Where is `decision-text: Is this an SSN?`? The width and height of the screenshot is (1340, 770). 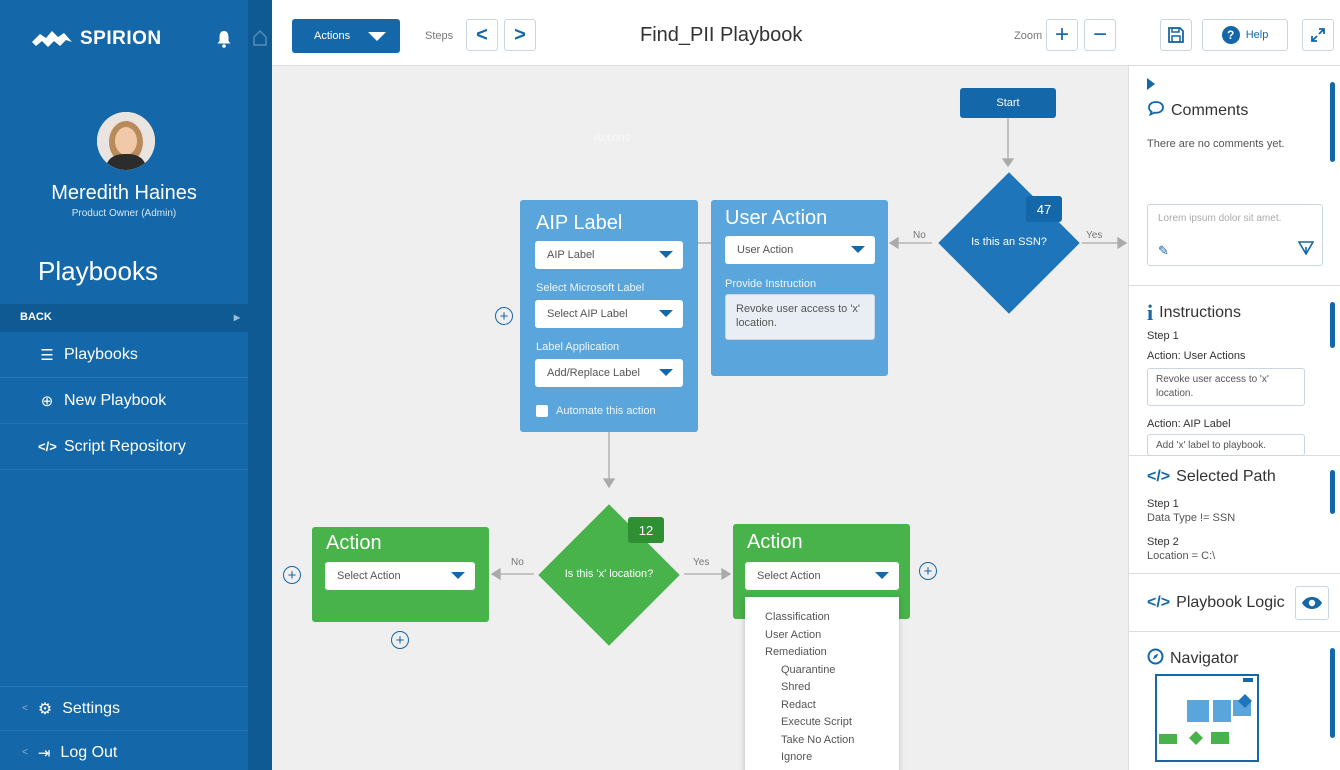 decision-text: Is this an SSN? is located at coordinates (1009, 242).